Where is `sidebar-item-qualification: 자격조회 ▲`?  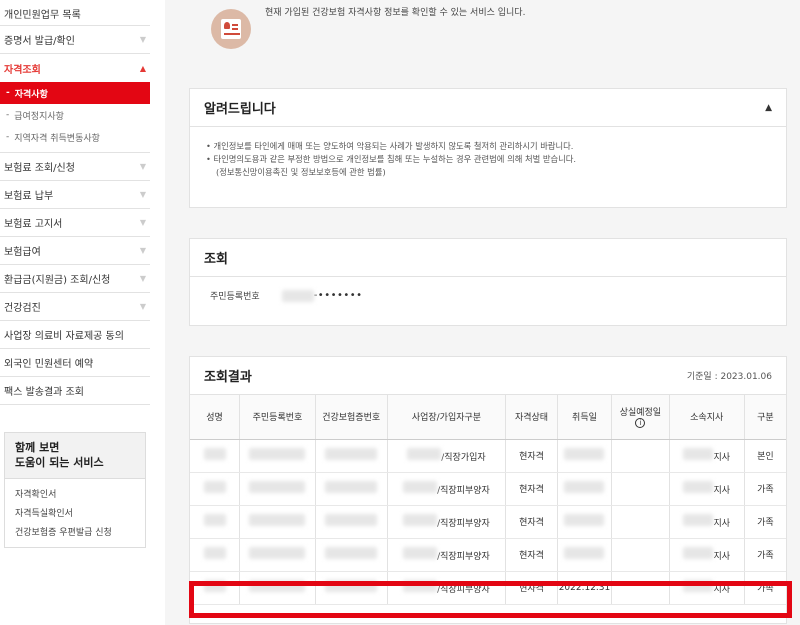 sidebar-item-qualification: 자격조회 ▲ is located at coordinates (75, 68).